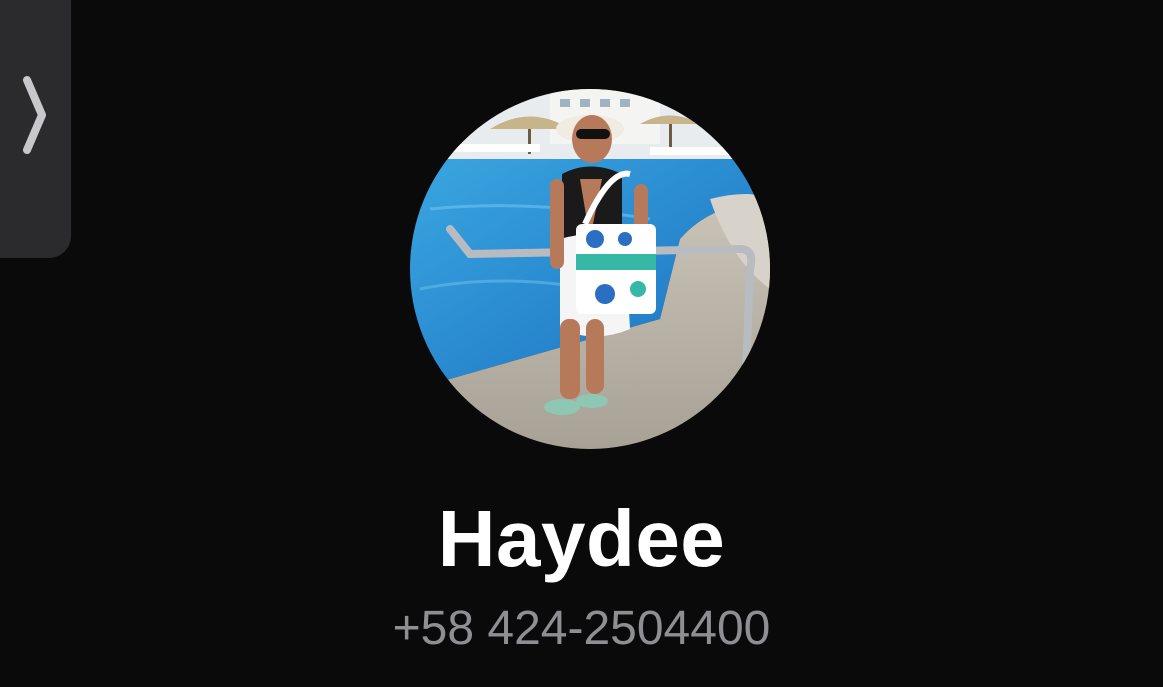  Describe the element at coordinates (581, 538) in the screenshot. I see `contact-name: Haydee` at that location.